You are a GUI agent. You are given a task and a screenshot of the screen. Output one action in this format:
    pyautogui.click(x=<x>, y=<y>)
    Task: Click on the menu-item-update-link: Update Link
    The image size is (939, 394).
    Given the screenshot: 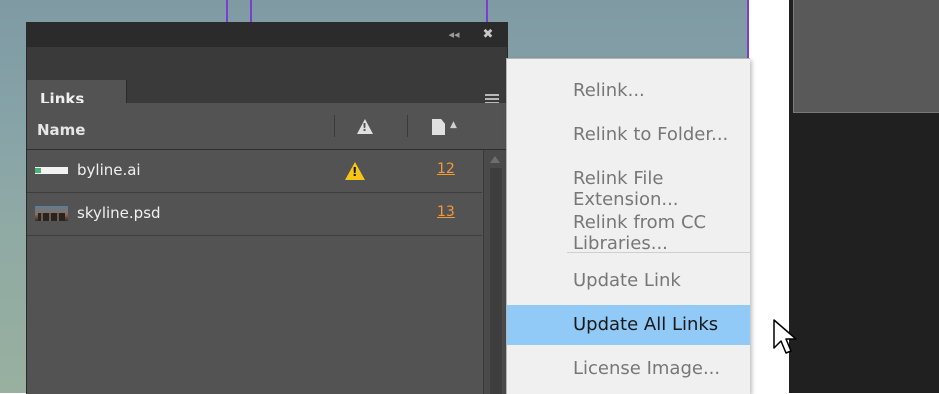 What is the action you would take?
    pyautogui.click(x=628, y=281)
    